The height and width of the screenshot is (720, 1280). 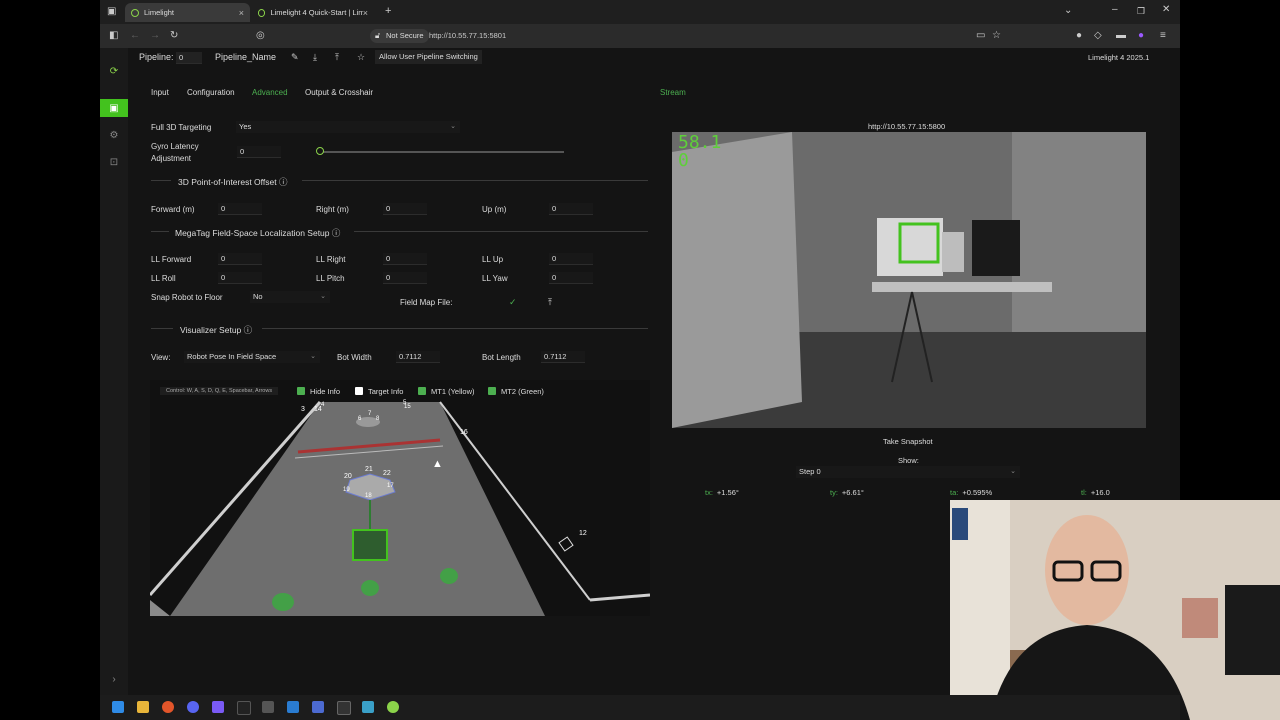 What do you see at coordinates (834, 492) in the screenshot?
I see `stat-key: ty:` at bounding box center [834, 492].